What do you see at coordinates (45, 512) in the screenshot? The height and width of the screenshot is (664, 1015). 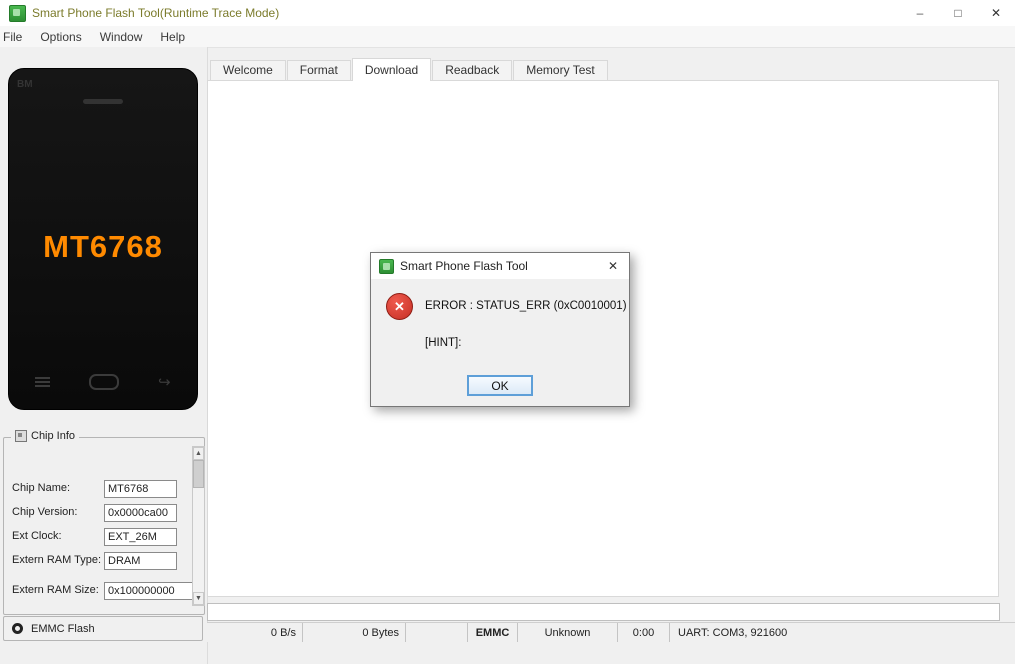 I see `chip-version-label: Chip Version:` at bounding box center [45, 512].